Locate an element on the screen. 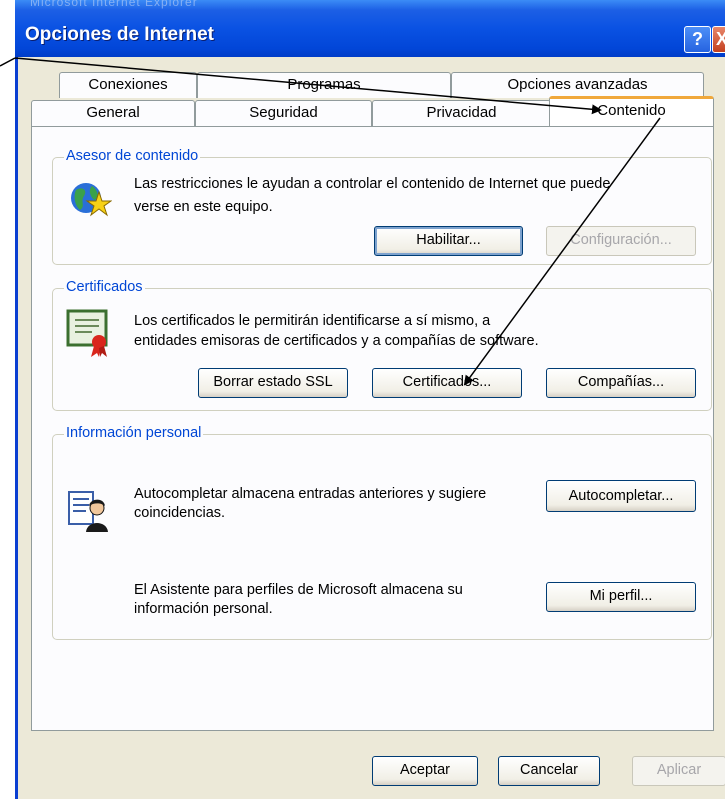 This screenshot has height=799, width=725. personal-group-label: Información personal is located at coordinates (134, 433).